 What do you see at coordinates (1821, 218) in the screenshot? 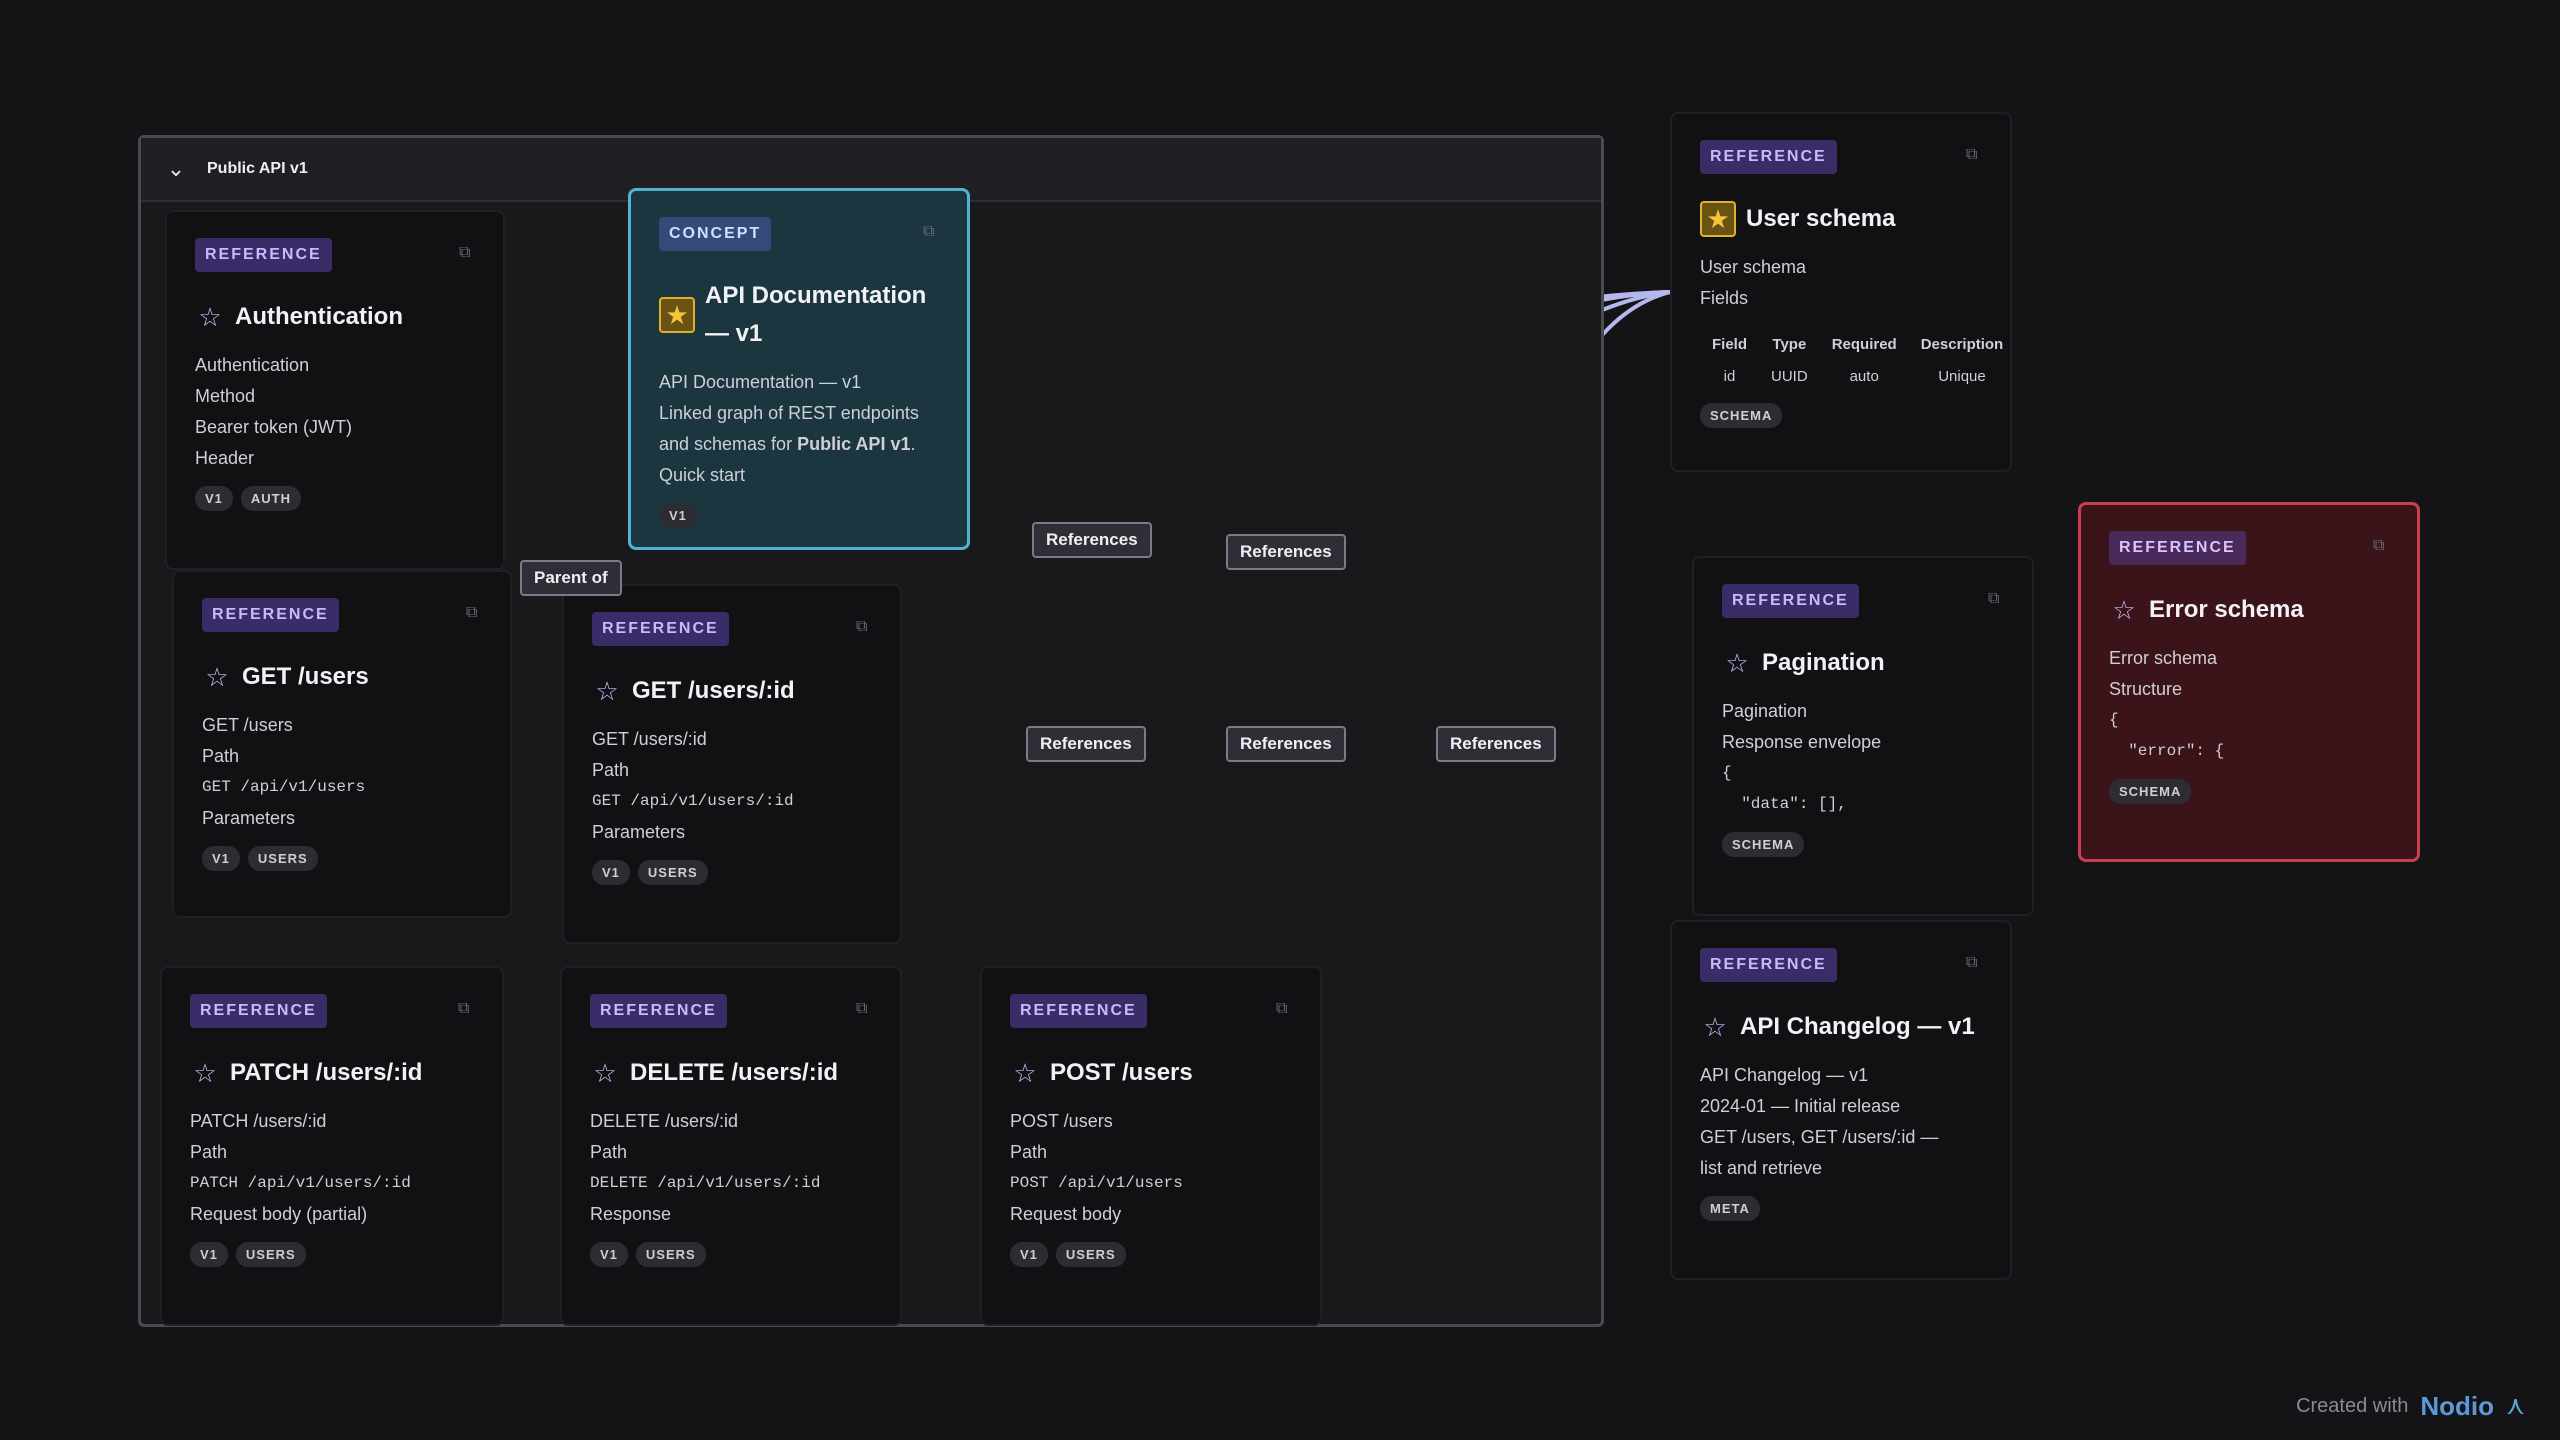
I see `card-title: User schema` at bounding box center [1821, 218].